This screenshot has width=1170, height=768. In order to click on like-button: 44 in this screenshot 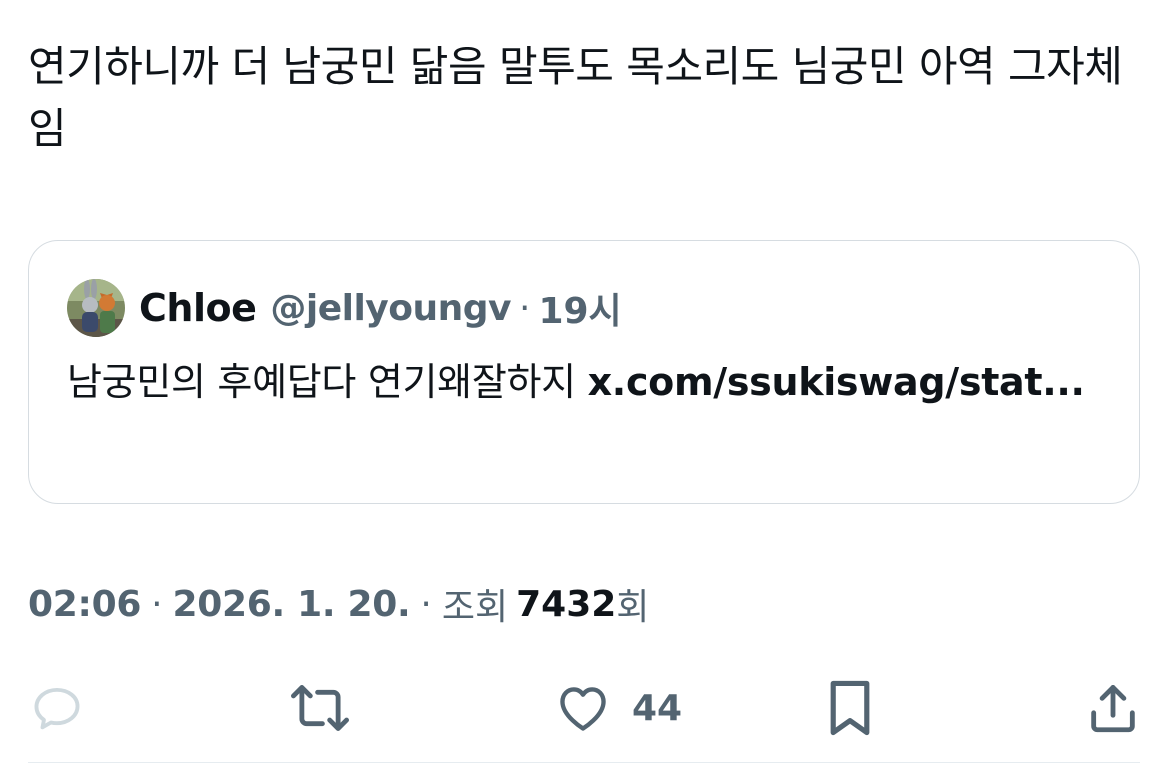, I will do `click(617, 708)`.